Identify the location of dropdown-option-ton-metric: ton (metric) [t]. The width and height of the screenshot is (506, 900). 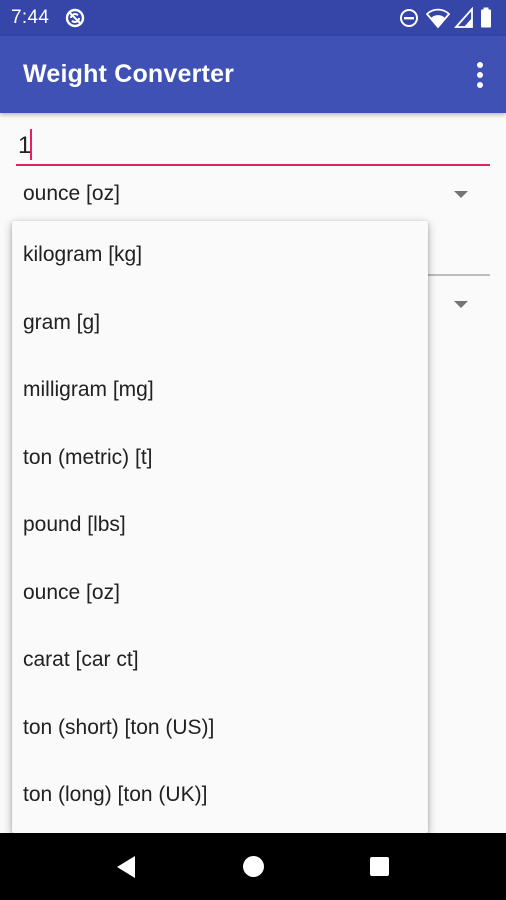
(220, 458).